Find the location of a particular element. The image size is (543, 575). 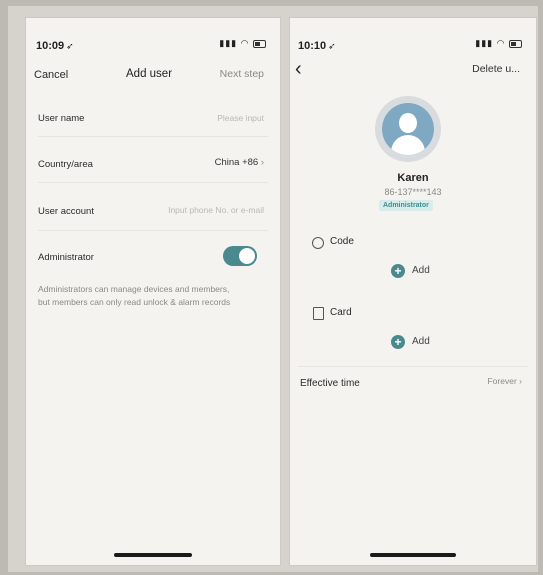

user-account-label: User account is located at coordinates (66, 211).